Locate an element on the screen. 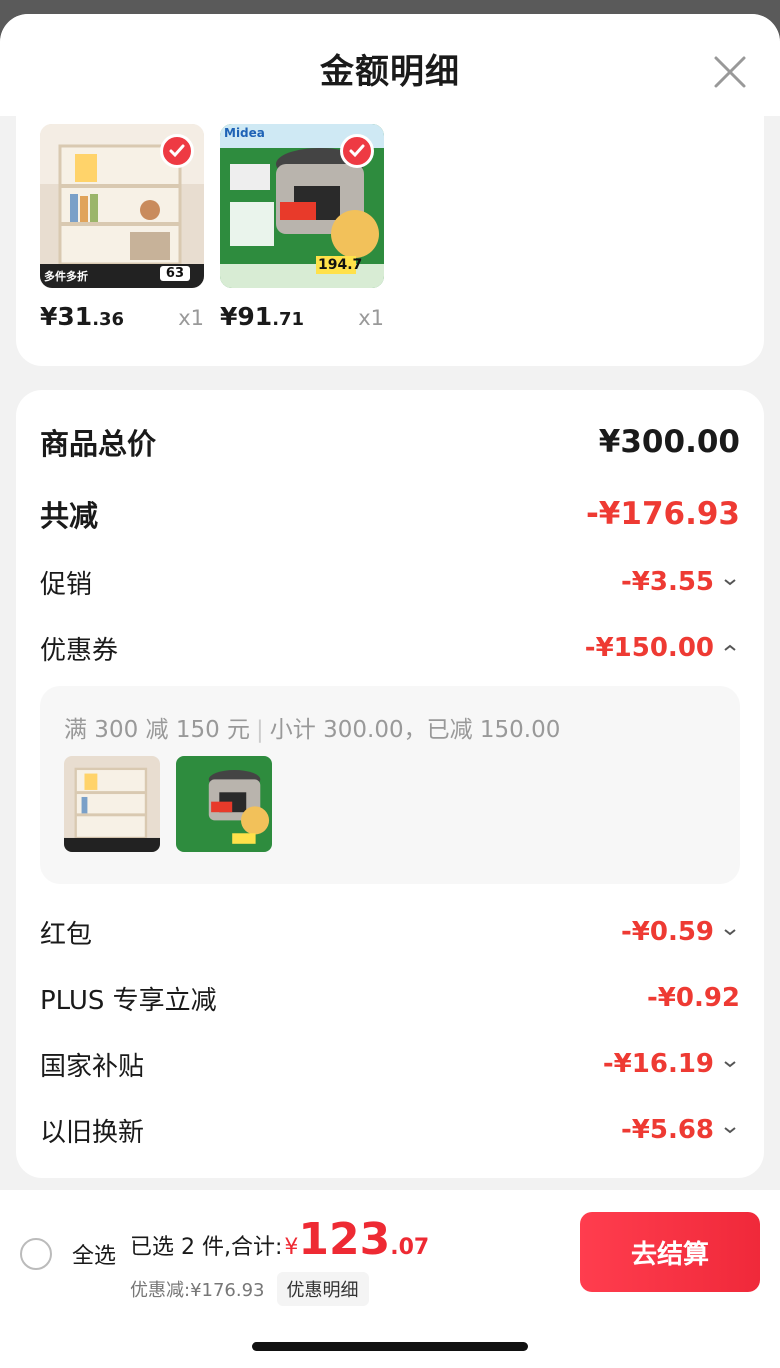  discount-text: 优惠减:¥176.93 is located at coordinates (197, 1290).